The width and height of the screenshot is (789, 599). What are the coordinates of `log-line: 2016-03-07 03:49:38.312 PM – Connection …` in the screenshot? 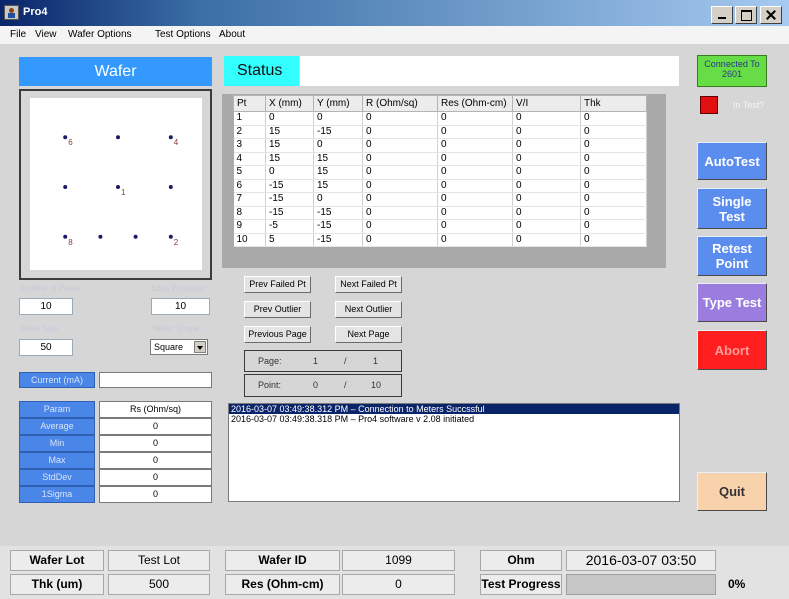 It's located at (454, 409).